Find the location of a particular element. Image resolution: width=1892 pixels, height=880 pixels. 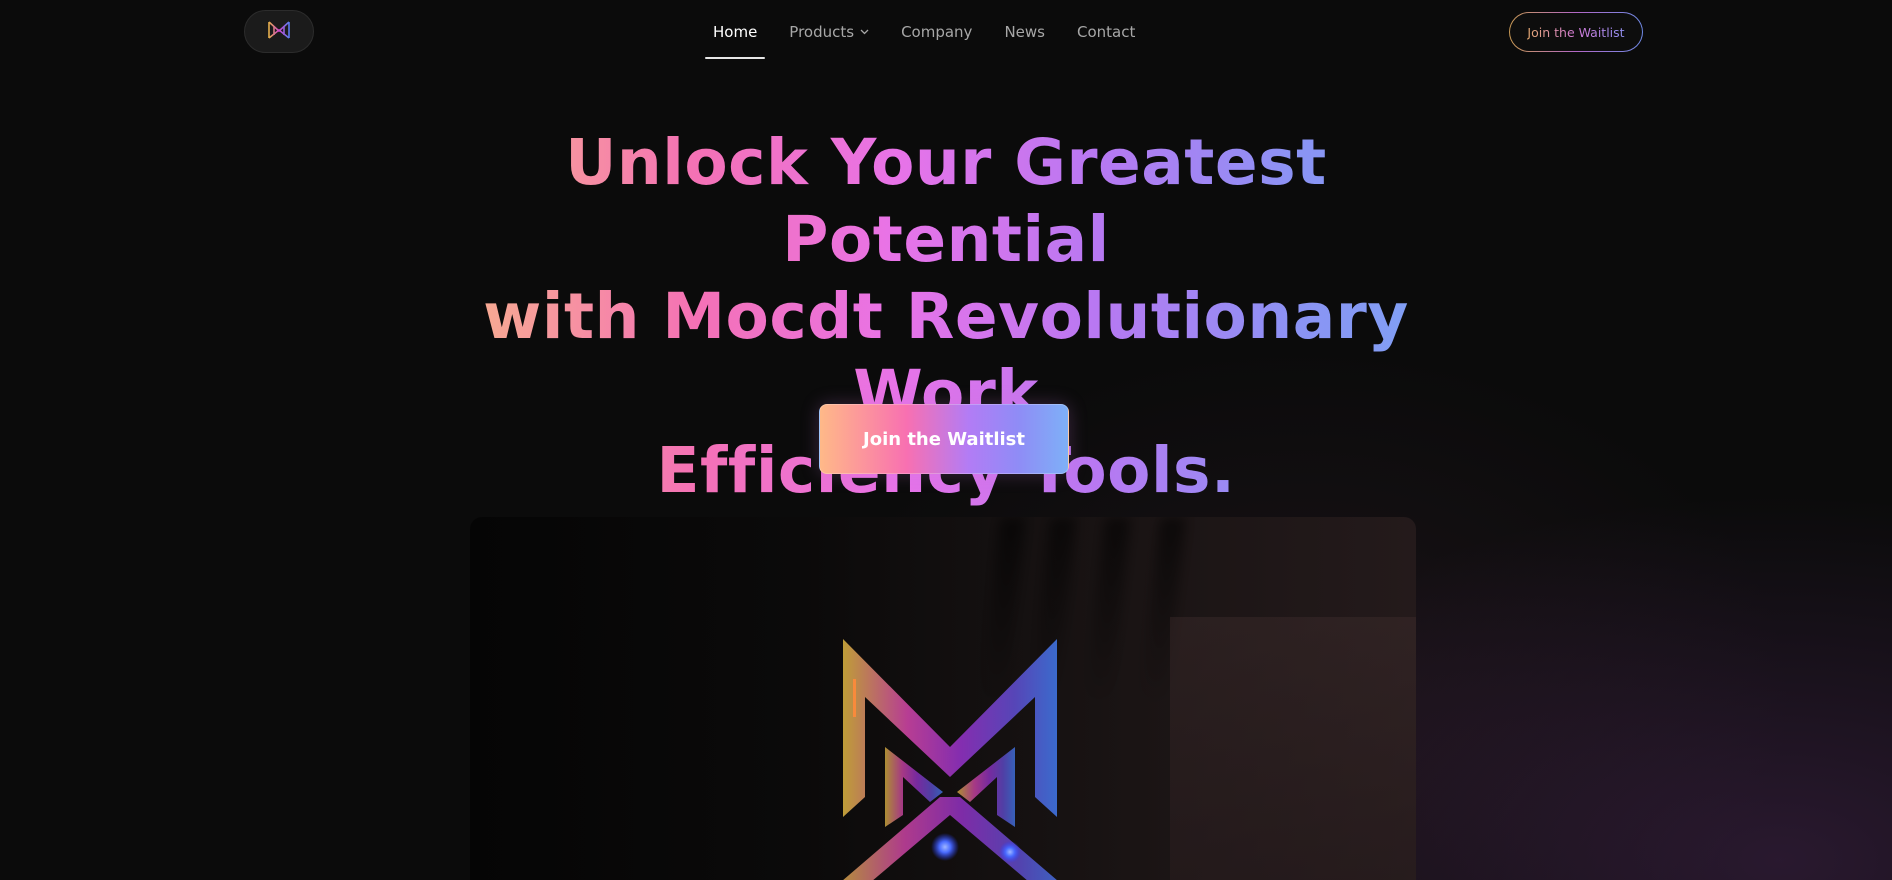

nav-join-waitlist-button: Join the Waitlist is located at coordinates (1576, 32).